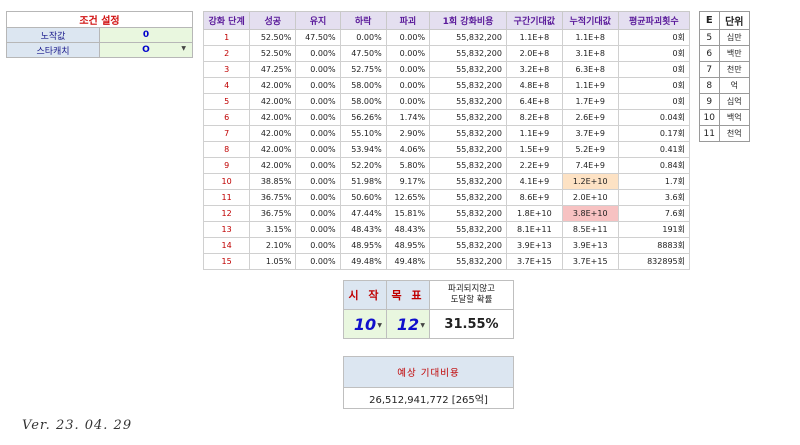  What do you see at coordinates (534, 197) in the screenshot?
I see `cell-section-expected: 8.6E+9` at bounding box center [534, 197].